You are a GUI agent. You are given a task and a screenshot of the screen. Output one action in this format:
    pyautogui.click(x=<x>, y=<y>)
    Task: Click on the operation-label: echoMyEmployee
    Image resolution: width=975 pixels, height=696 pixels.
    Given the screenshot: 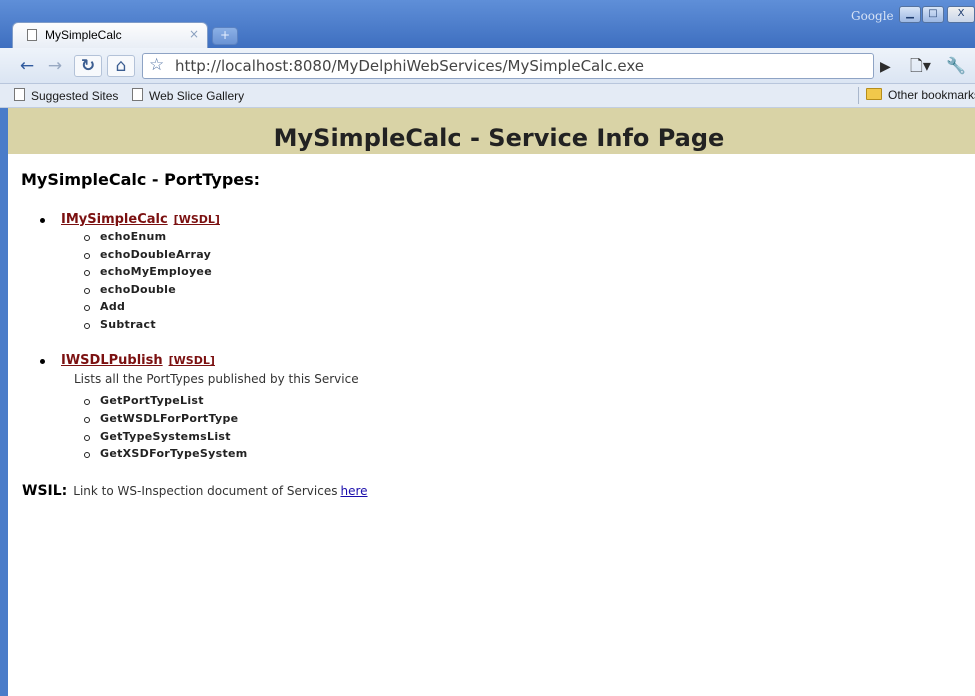 What is the action you would take?
    pyautogui.click(x=156, y=271)
    